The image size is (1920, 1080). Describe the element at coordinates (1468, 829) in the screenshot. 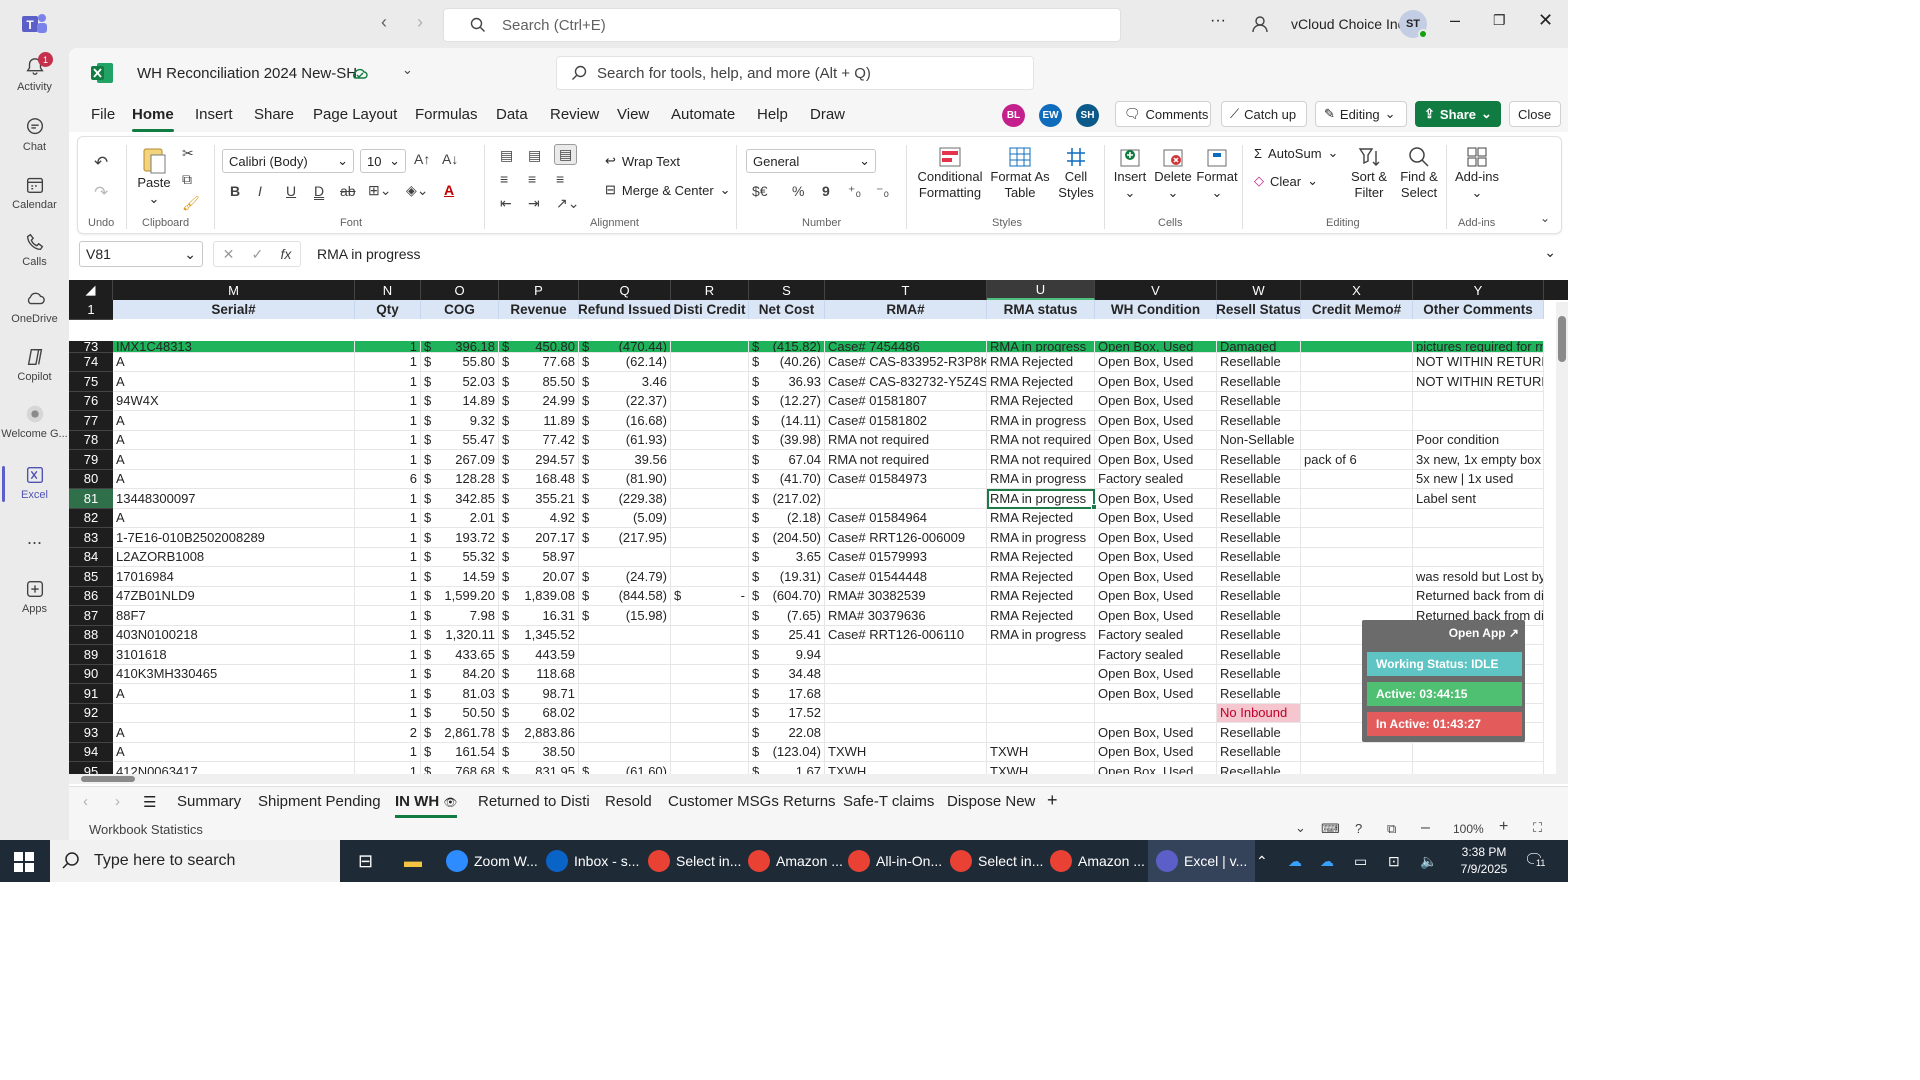

I see `zoom-level: 100%` at that location.